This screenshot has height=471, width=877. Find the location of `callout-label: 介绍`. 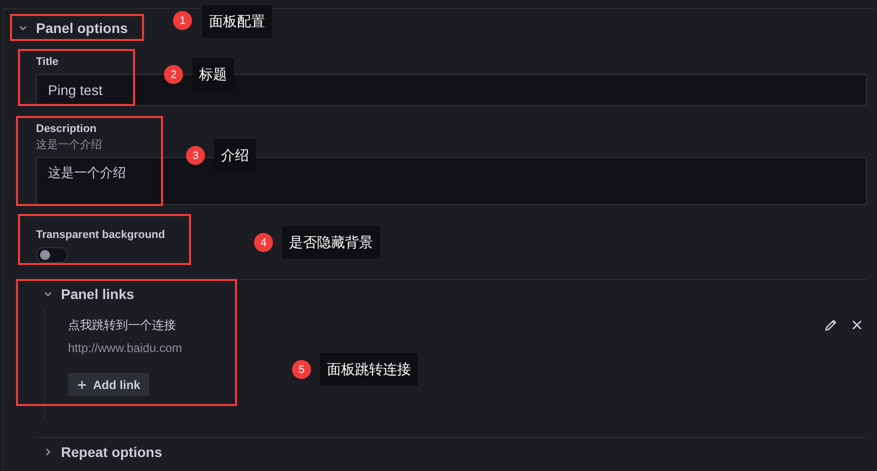

callout-label: 介绍 is located at coordinates (235, 155).